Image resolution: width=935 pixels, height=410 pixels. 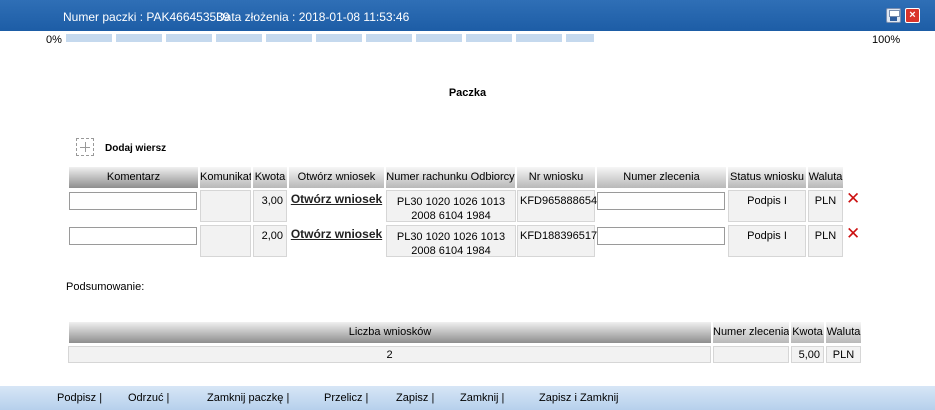 What do you see at coordinates (807, 354) in the screenshot?
I see `summary-amount-cell: 5,00` at bounding box center [807, 354].